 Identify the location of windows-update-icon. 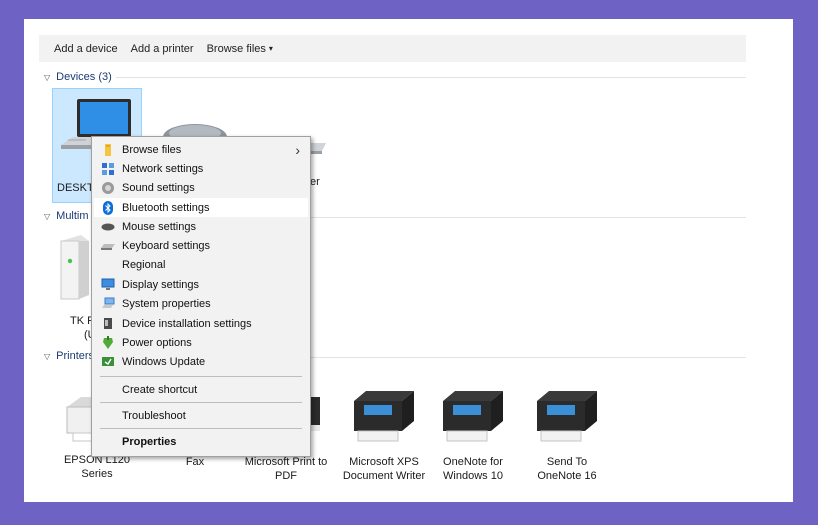
(108, 362).